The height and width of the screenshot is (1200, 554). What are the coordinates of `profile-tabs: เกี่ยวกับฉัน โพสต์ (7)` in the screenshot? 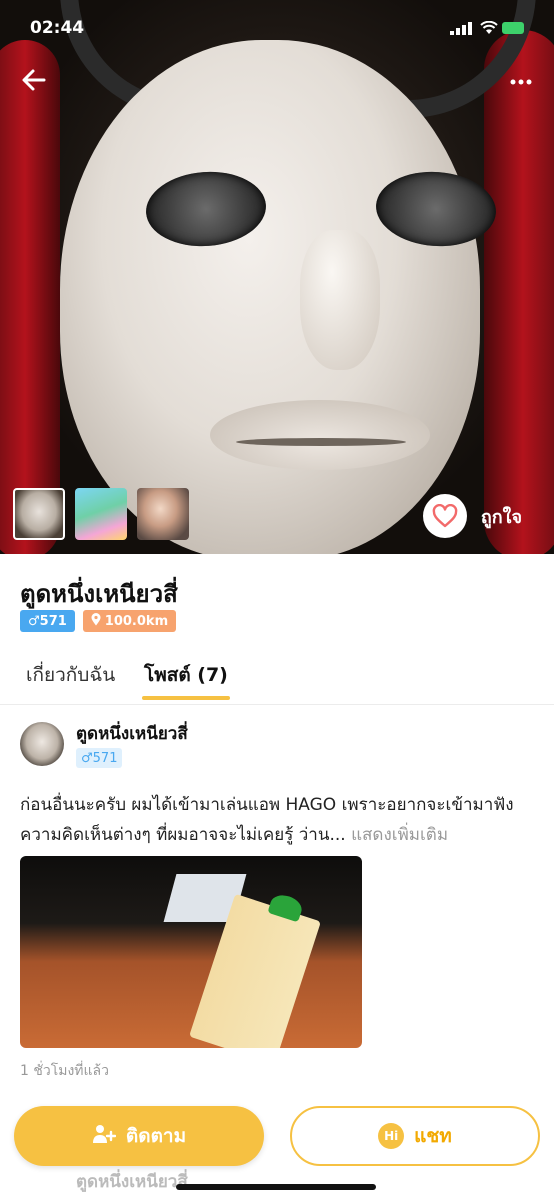 It's located at (277, 676).